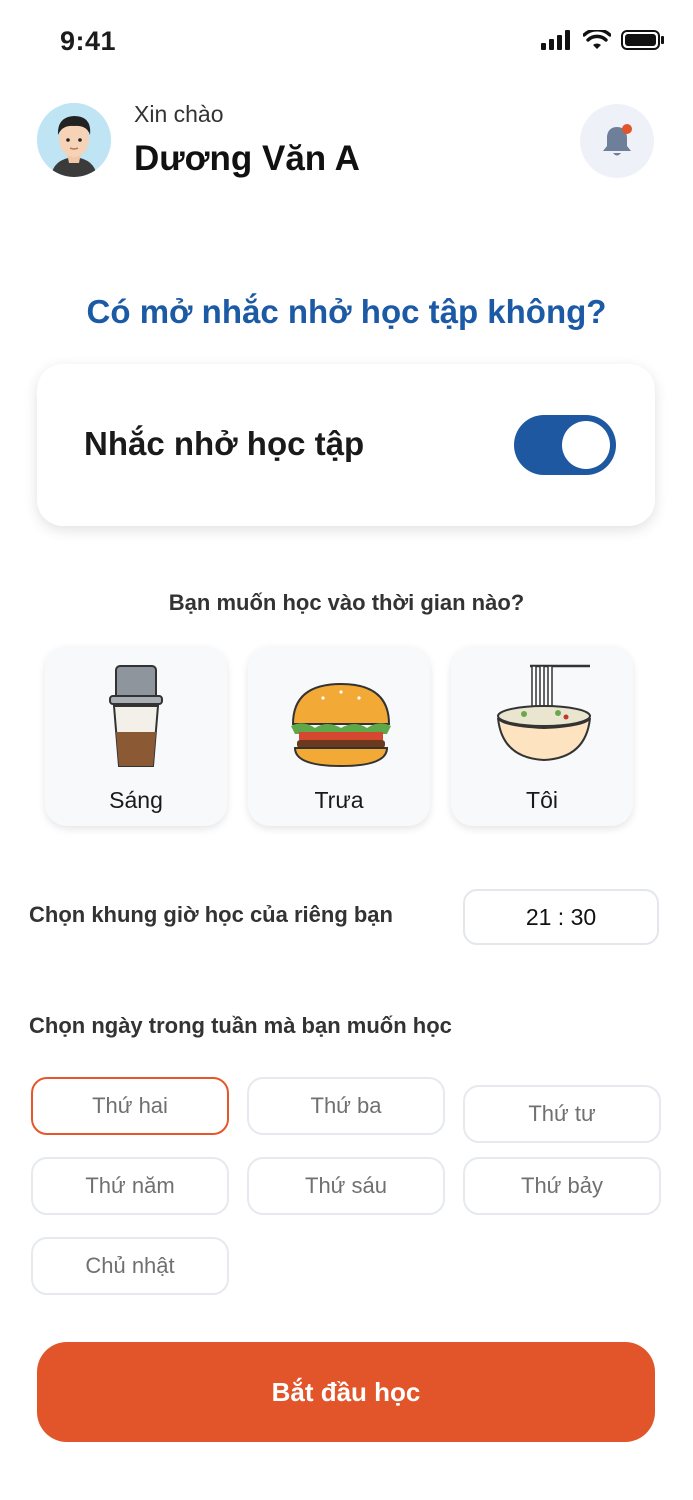 Image resolution: width=693 pixels, height=1500 pixels. I want to click on status-icons, so click(603, 40).